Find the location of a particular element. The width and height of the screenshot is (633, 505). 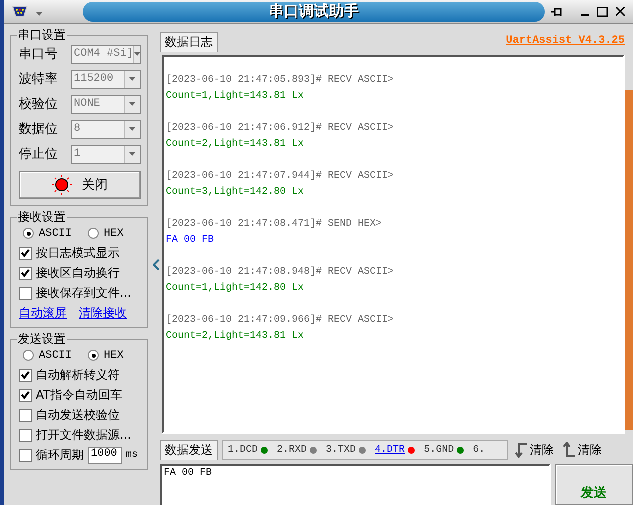

send-input: FA 00 FB is located at coordinates (355, 484).